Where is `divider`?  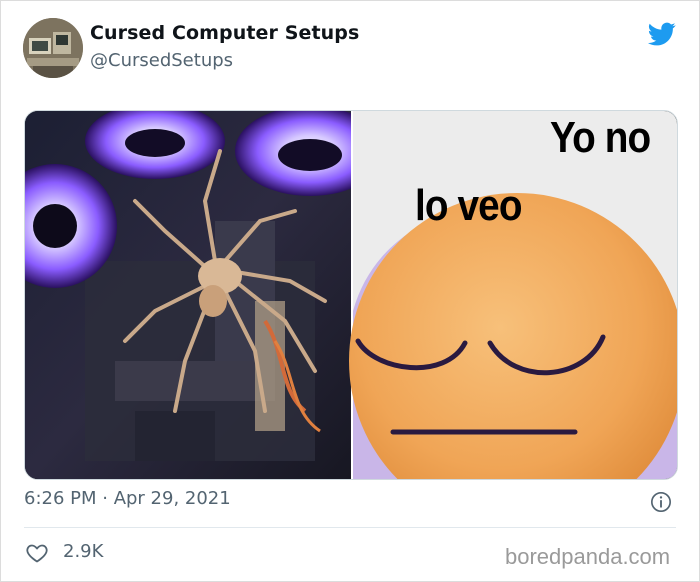
divider is located at coordinates (350, 527).